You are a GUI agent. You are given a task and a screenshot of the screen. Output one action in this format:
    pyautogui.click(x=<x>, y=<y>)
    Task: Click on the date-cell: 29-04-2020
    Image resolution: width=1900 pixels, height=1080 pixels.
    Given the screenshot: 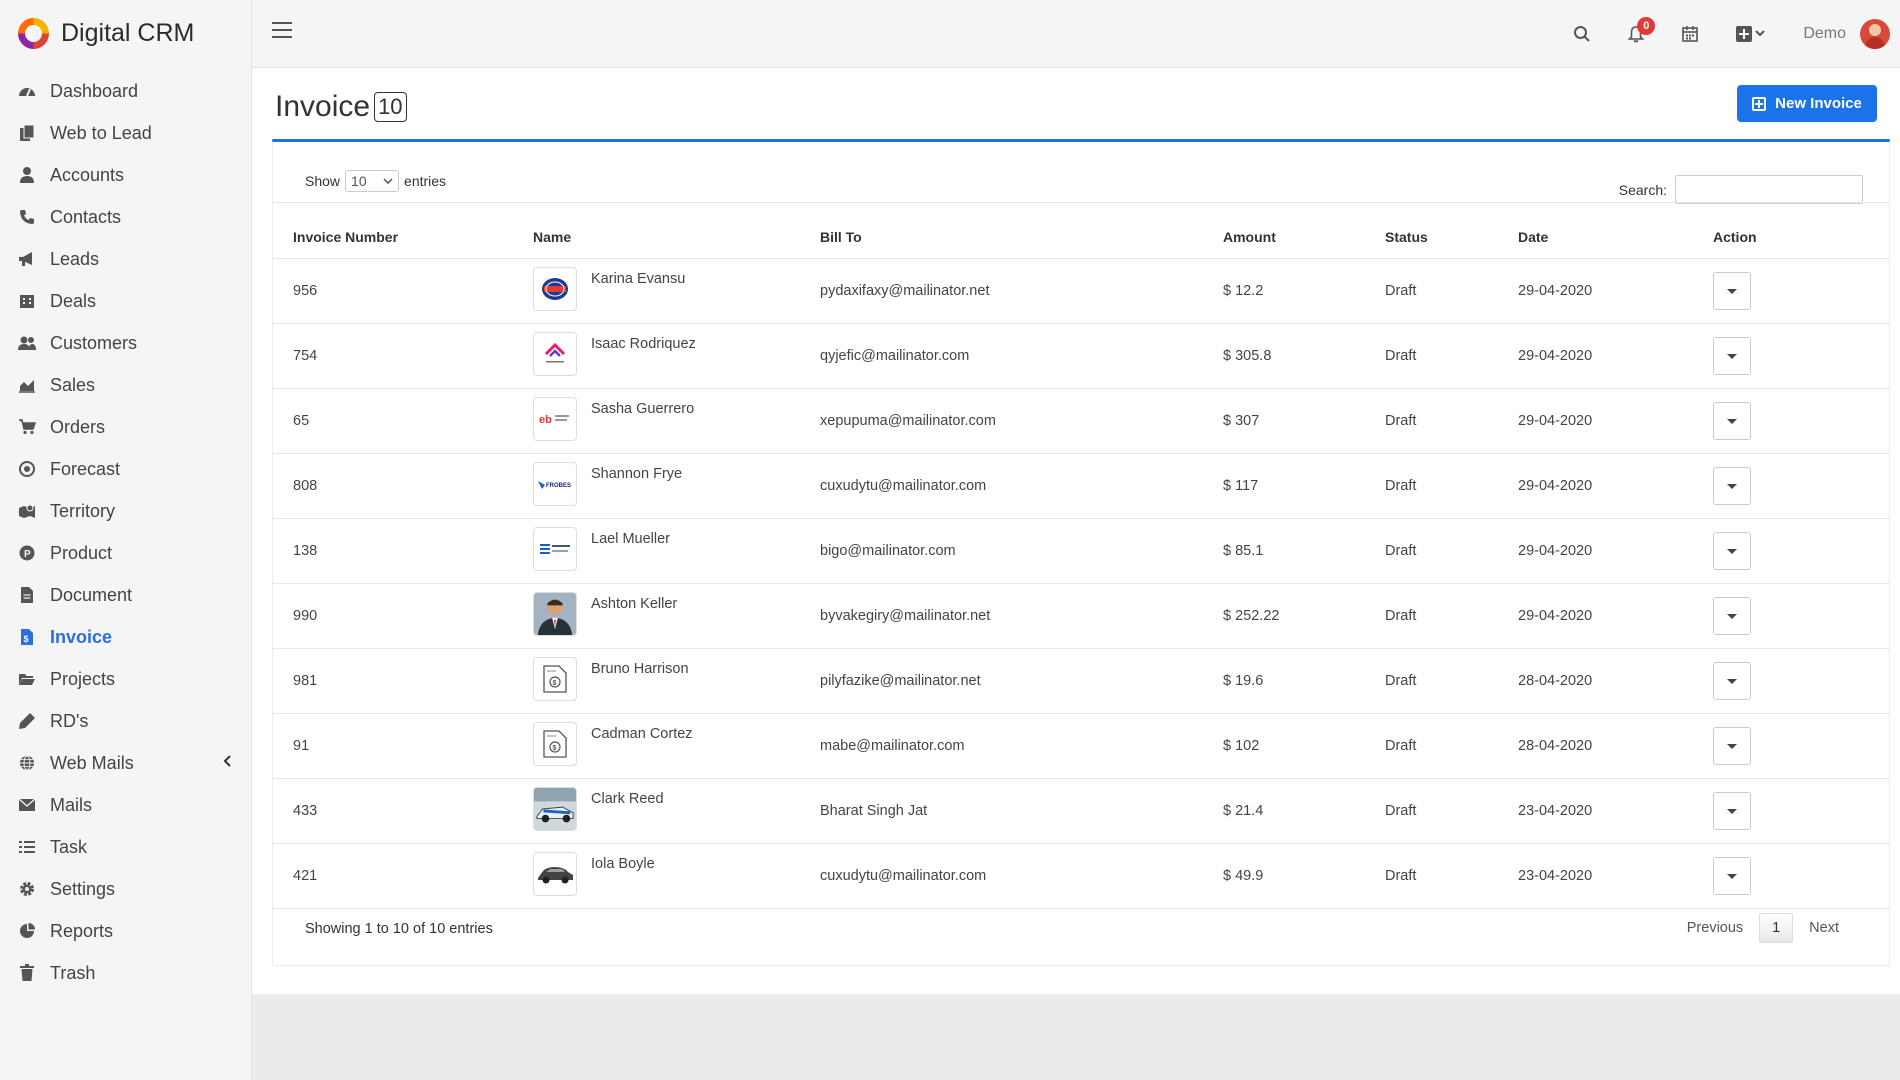 What is the action you would take?
    pyautogui.click(x=1615, y=356)
    